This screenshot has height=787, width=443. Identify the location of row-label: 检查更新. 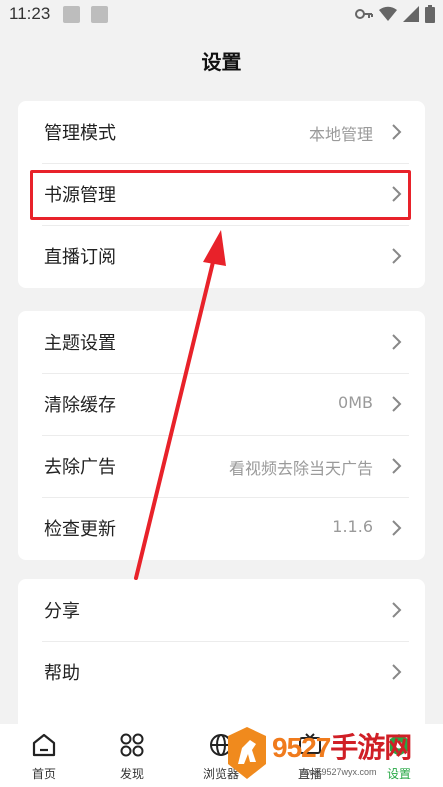
(80, 529).